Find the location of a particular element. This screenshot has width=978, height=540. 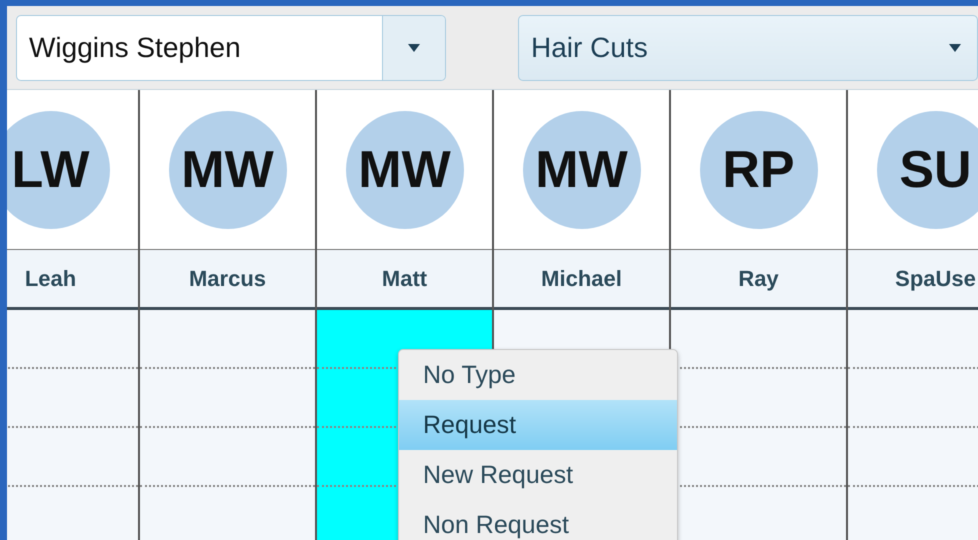

avatar: SU is located at coordinates (927, 169).